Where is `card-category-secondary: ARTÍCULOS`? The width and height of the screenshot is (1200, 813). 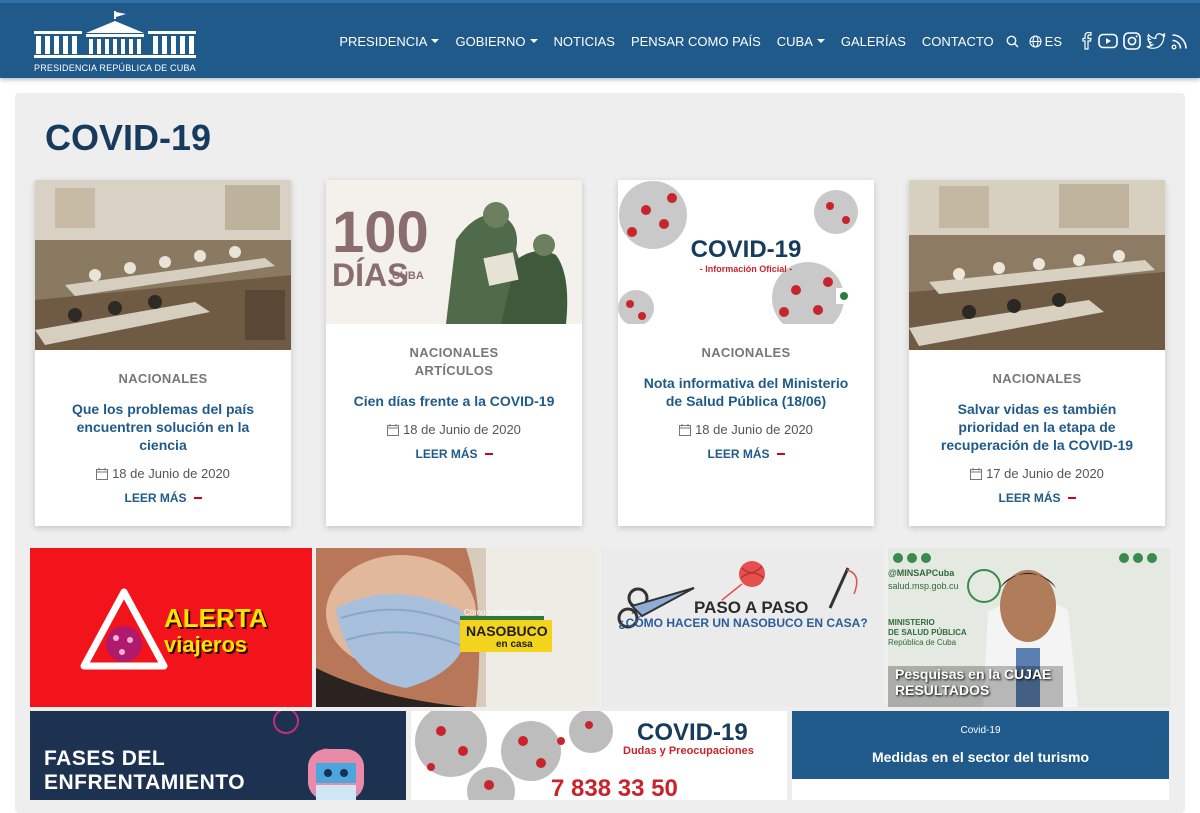
card-category-secondary: ARTÍCULOS is located at coordinates (454, 370).